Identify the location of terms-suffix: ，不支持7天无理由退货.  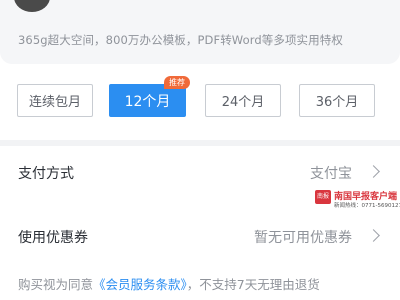
(253, 284).